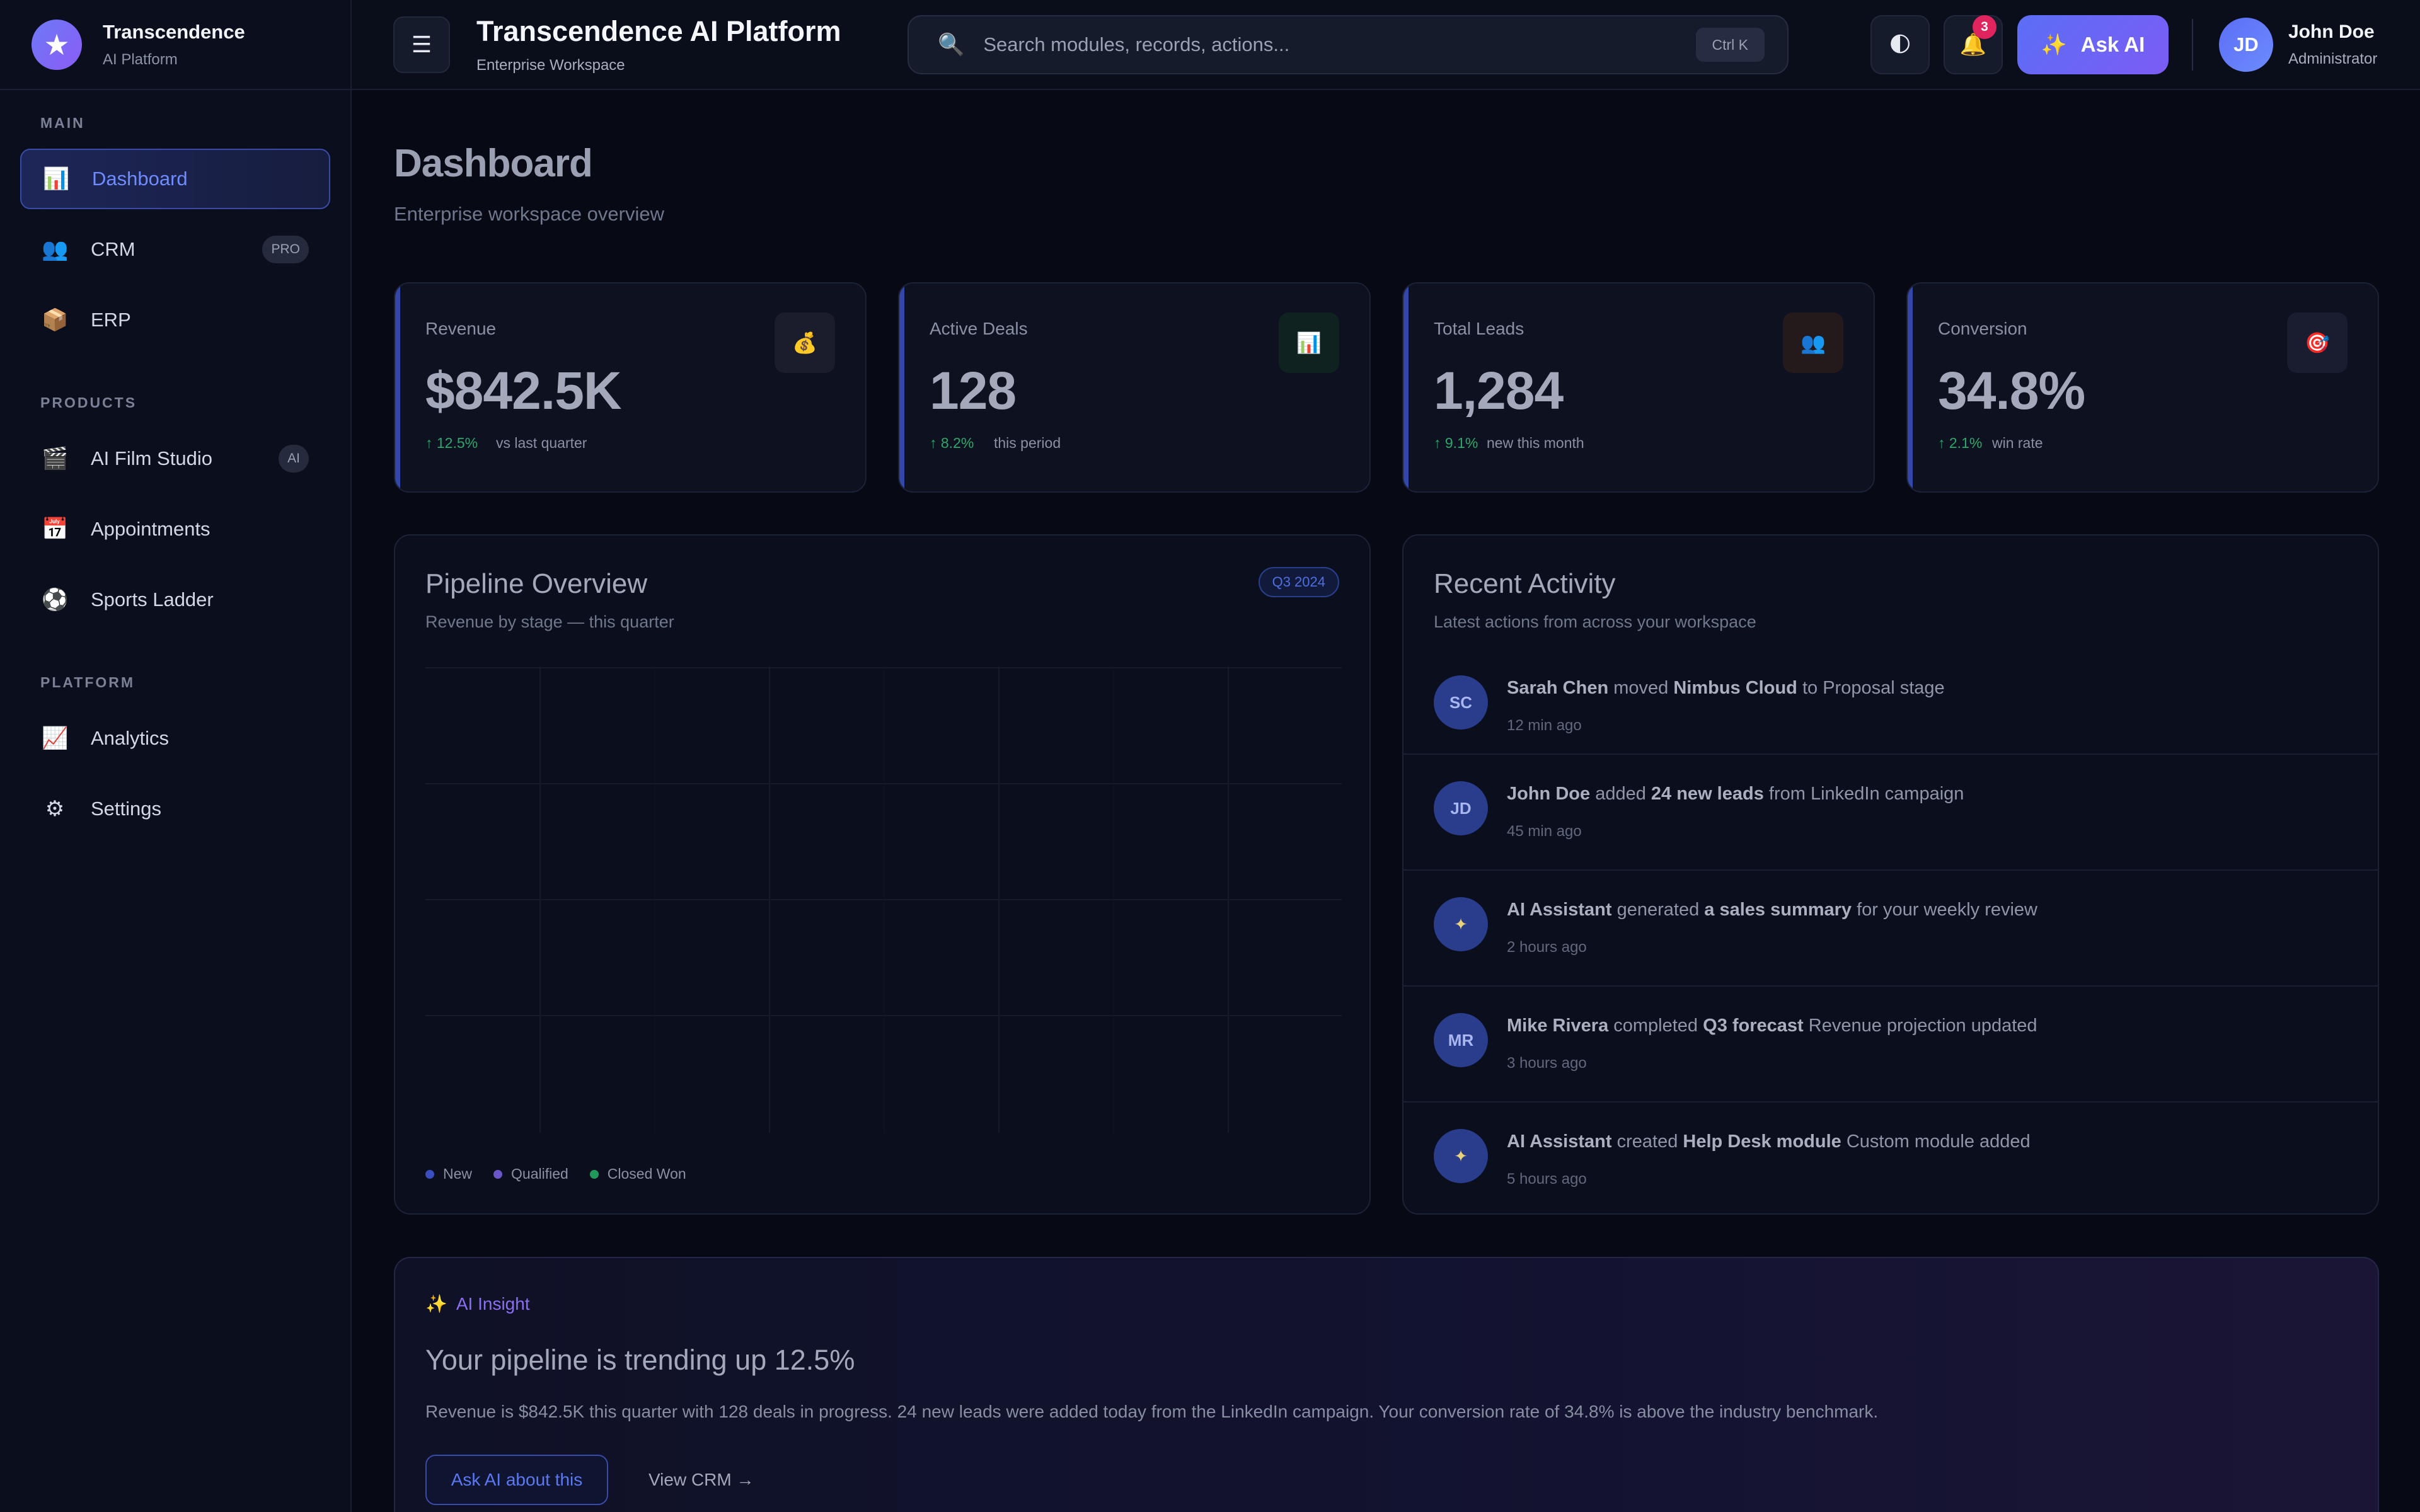 The height and width of the screenshot is (1512, 2420). I want to click on legend-item-closed-won: Closed Won, so click(637, 1174).